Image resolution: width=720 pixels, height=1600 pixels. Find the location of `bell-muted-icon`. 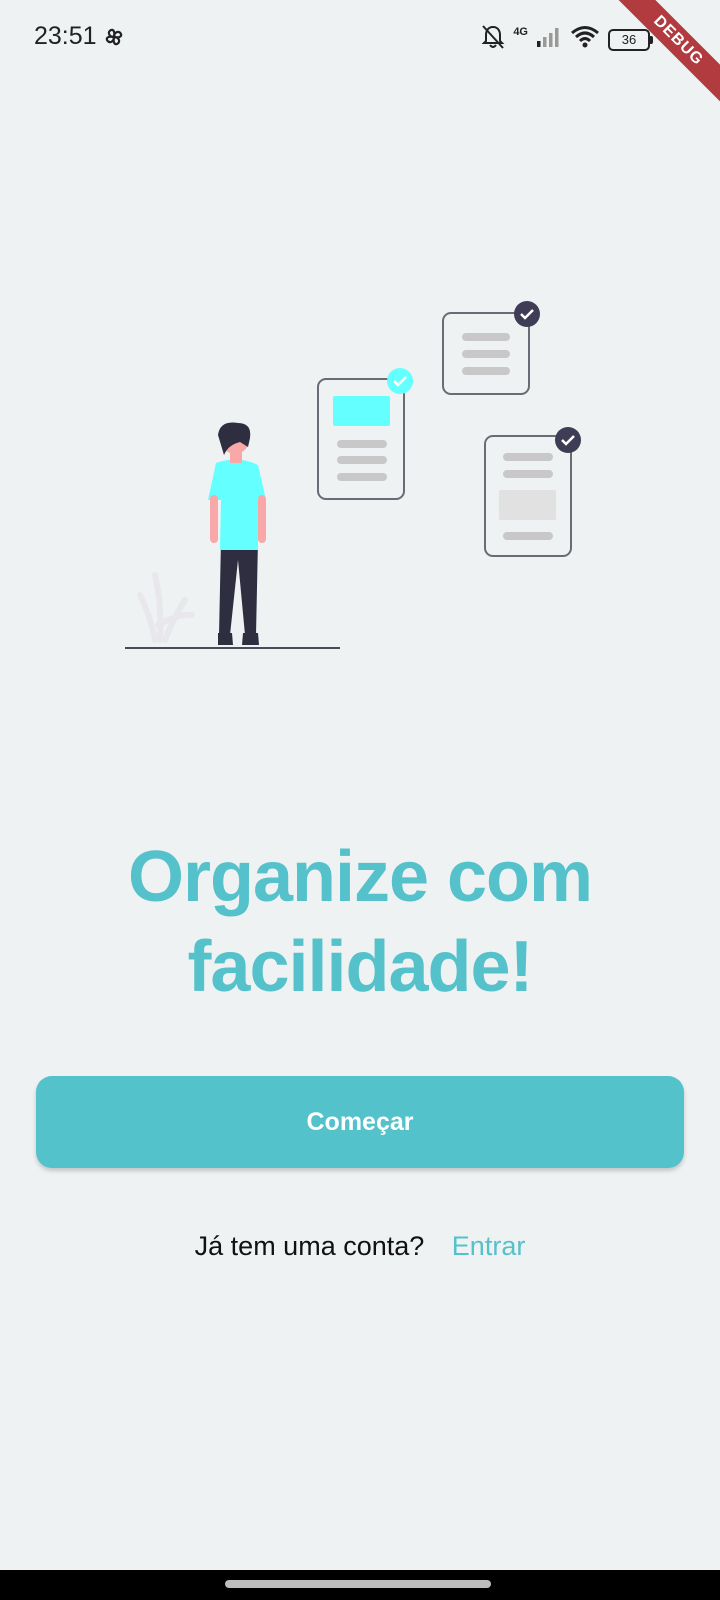

bell-muted-icon is located at coordinates (493, 39).